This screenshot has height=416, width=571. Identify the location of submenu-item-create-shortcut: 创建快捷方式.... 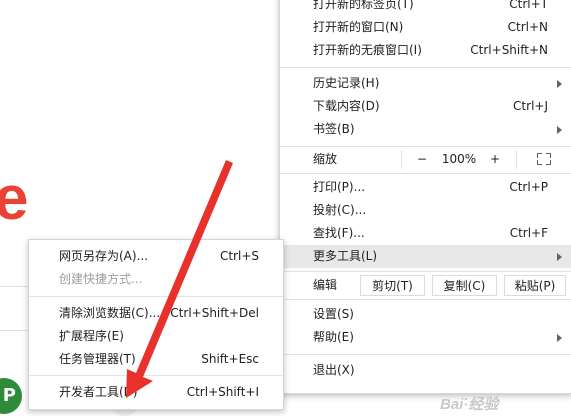
(156, 279).